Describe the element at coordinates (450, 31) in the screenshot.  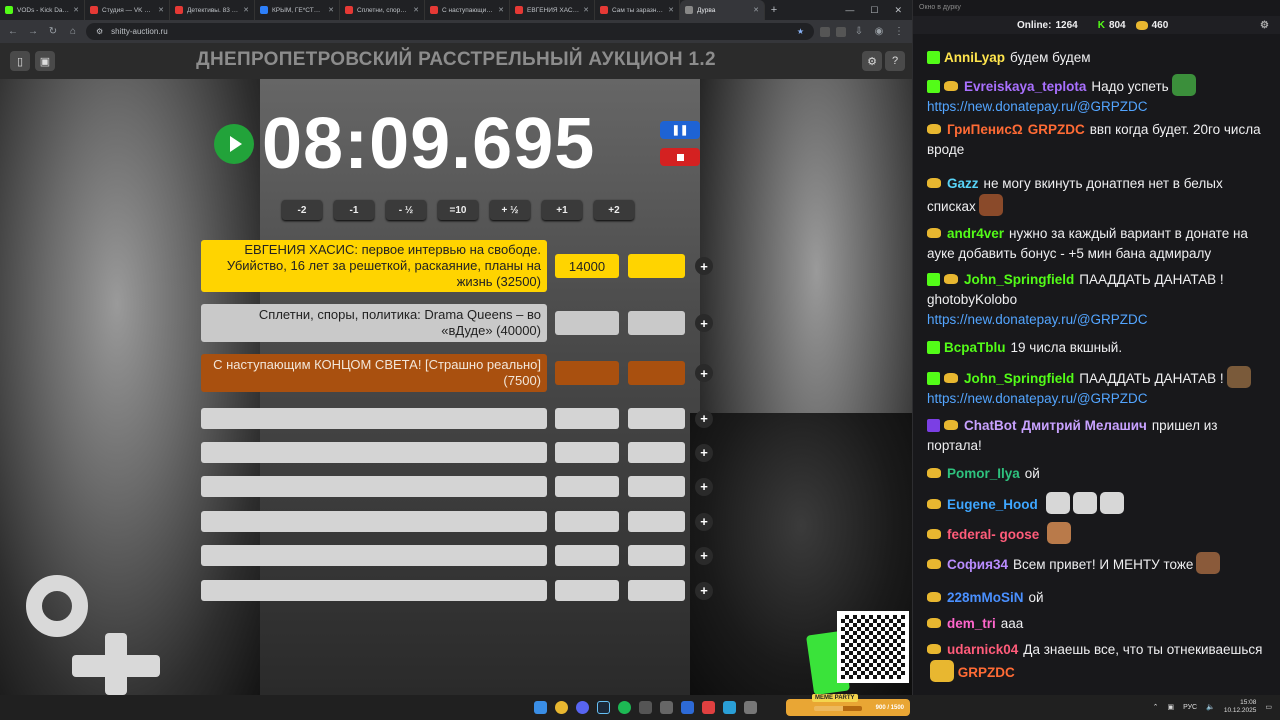
I see `url-field: ⚙ shitty-auction.ru ★` at that location.